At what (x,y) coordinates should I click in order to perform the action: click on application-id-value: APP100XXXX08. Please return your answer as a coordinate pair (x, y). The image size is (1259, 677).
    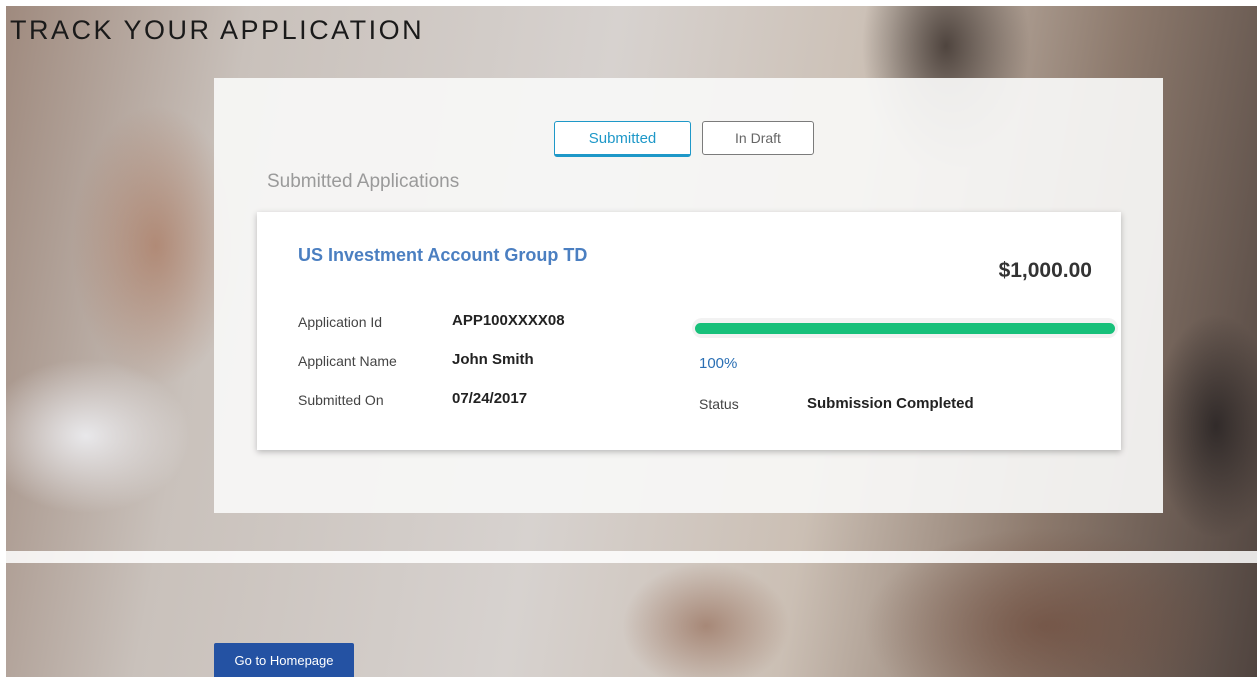
    Looking at the image, I should click on (508, 320).